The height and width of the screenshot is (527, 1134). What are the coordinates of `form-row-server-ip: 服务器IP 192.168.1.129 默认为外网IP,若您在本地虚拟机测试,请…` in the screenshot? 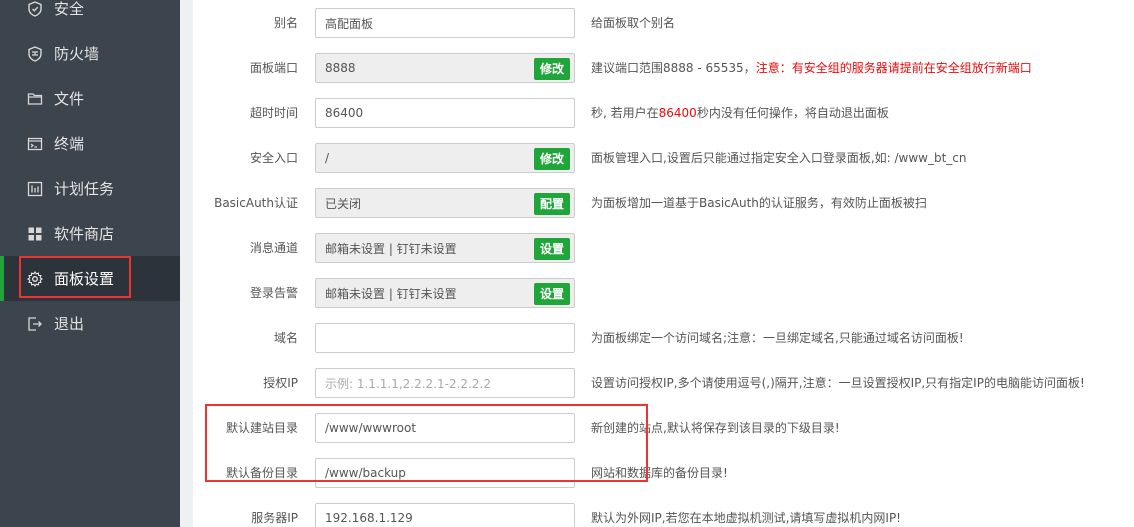 It's located at (663, 515).